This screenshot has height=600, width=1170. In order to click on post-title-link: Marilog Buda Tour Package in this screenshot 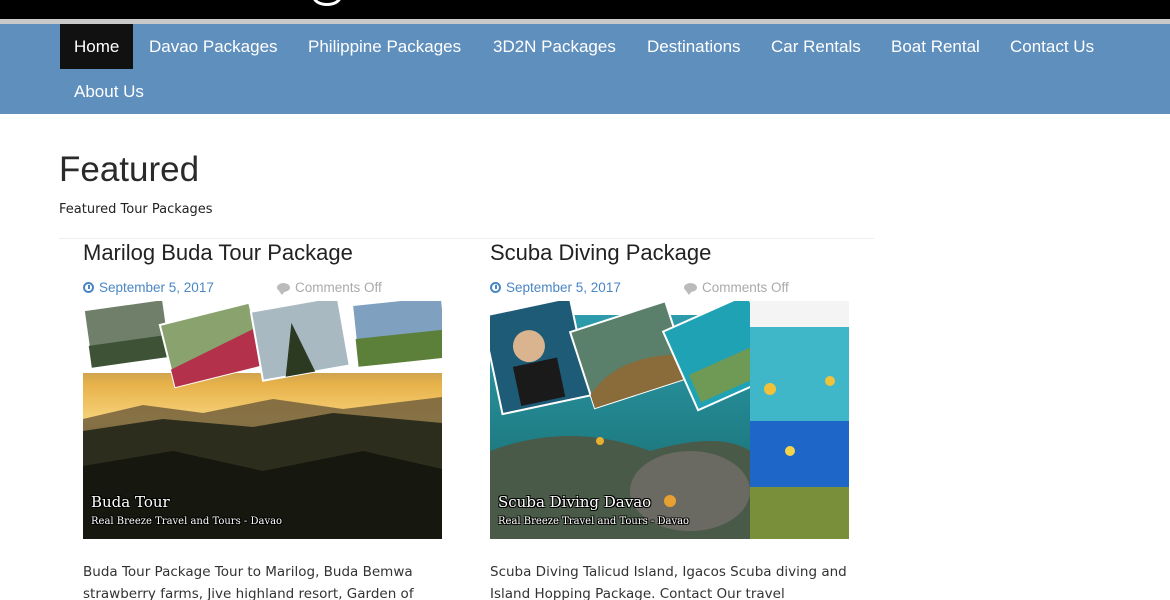, I will do `click(264, 253)`.